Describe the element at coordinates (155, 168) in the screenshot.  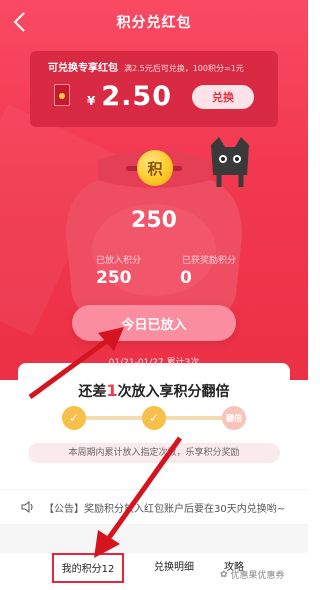
I see `points-coin-icon: 积` at that location.